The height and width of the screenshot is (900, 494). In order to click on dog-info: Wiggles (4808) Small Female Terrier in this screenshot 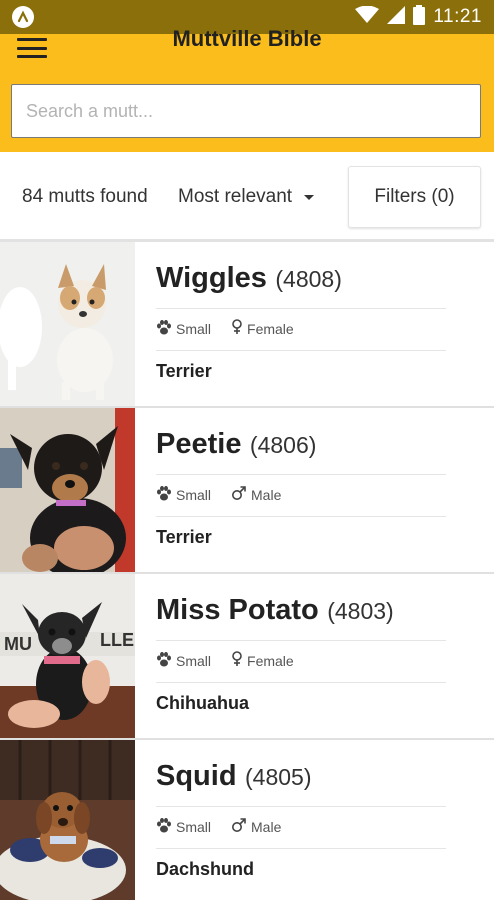, I will do `click(301, 324)`.